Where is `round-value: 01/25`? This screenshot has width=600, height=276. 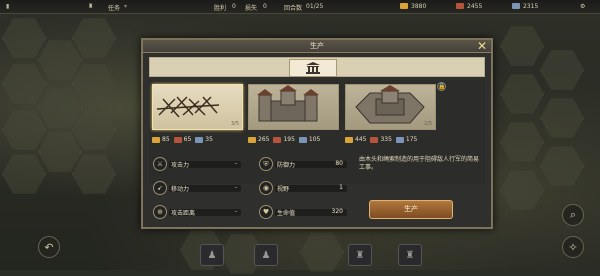 round-value: 01/25 is located at coordinates (315, 6).